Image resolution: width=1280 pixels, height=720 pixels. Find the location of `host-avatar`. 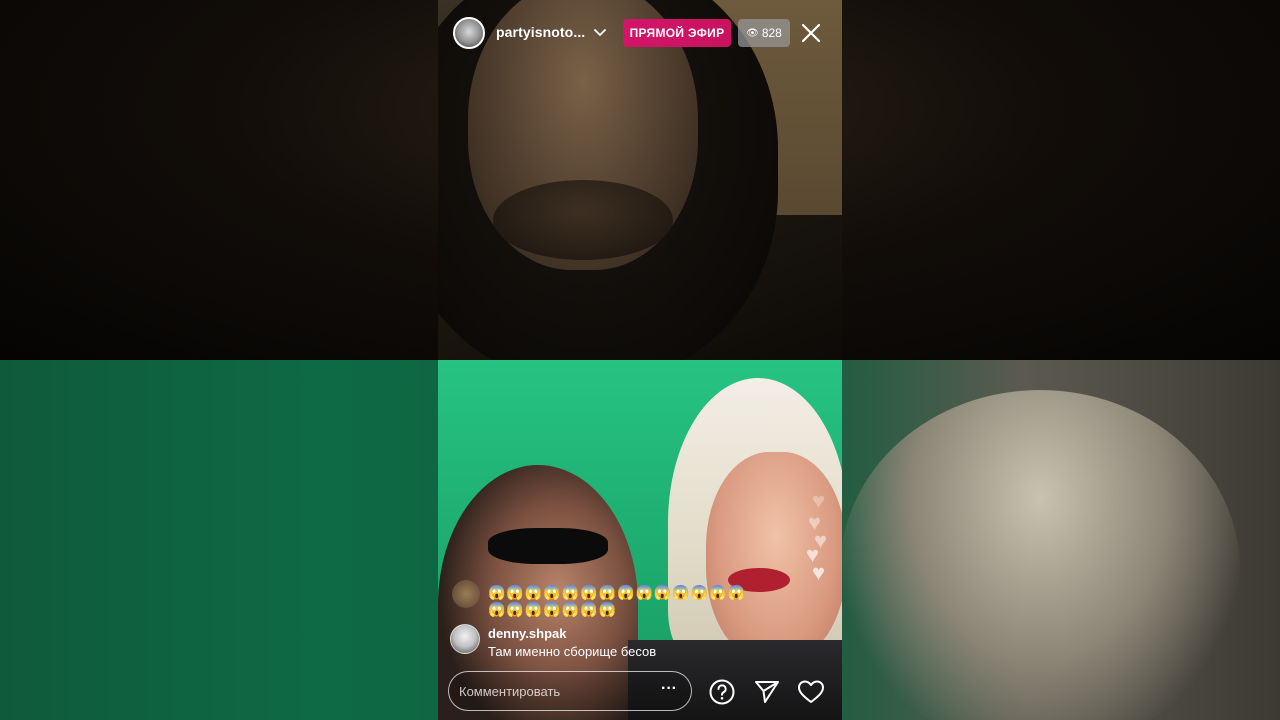

host-avatar is located at coordinates (469, 33).